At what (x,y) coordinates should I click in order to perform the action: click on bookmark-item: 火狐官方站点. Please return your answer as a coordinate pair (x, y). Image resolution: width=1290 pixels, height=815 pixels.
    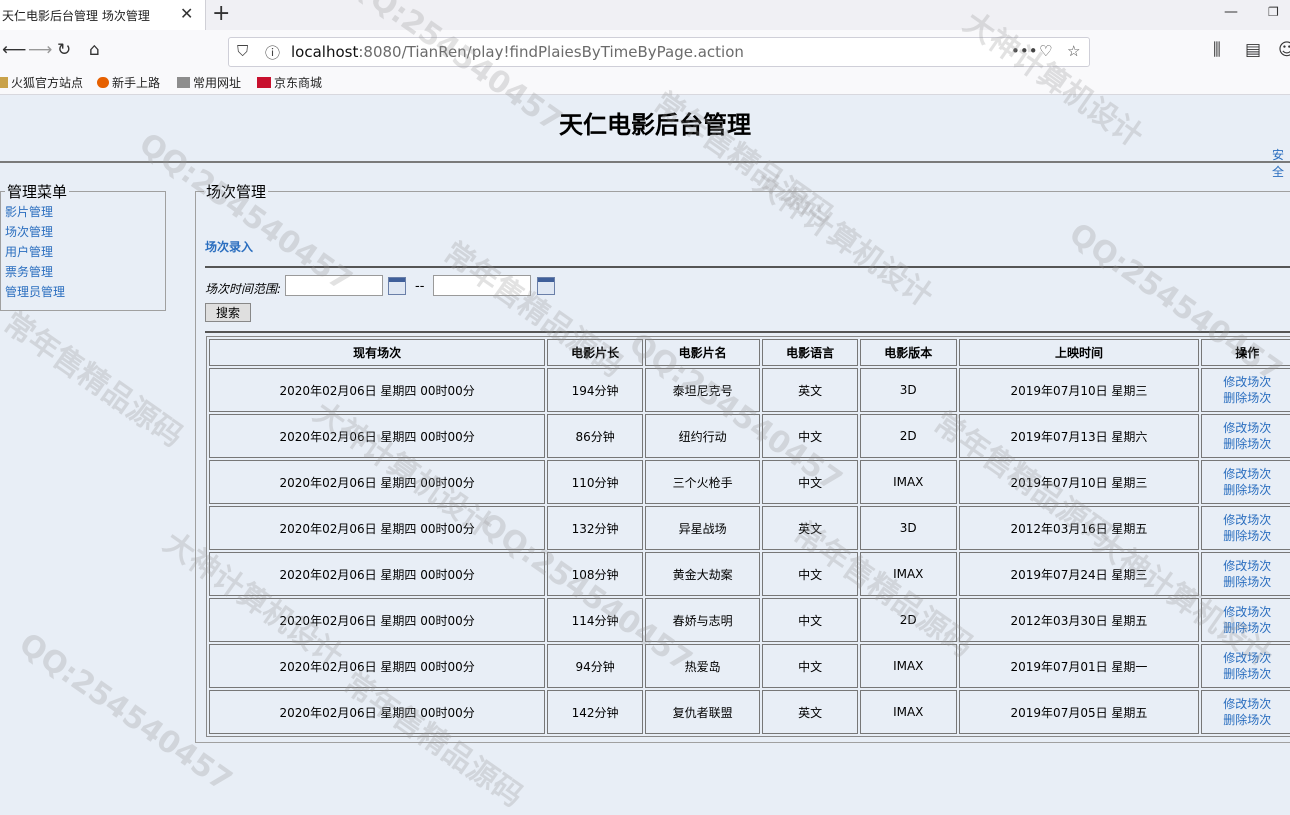
    Looking at the image, I should click on (41, 82).